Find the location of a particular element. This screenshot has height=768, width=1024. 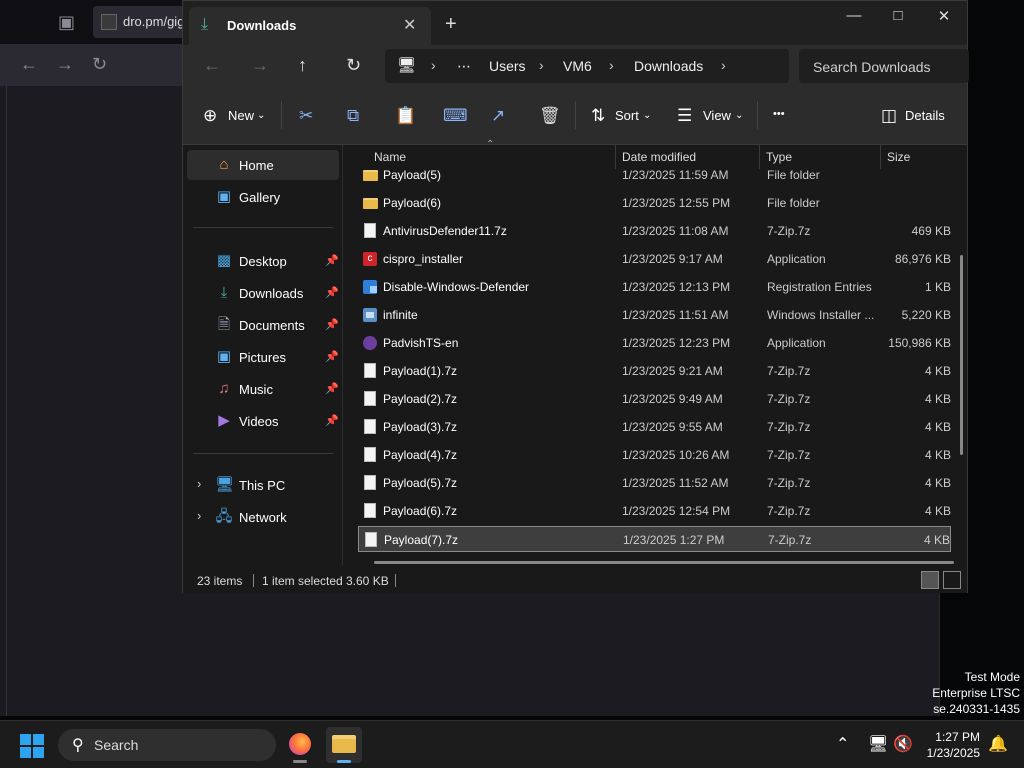

breadcrumb-downloads: Downloads is located at coordinates (668, 66).